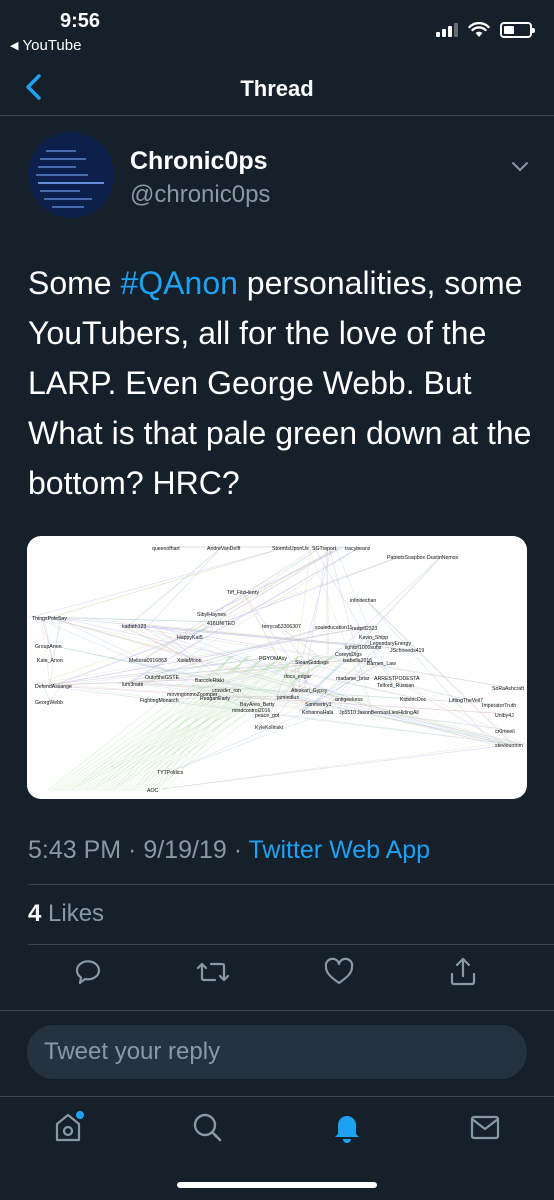  Describe the element at coordinates (190, 638) in the screenshot. I see `graph-node-label: HappyKat5` at that location.